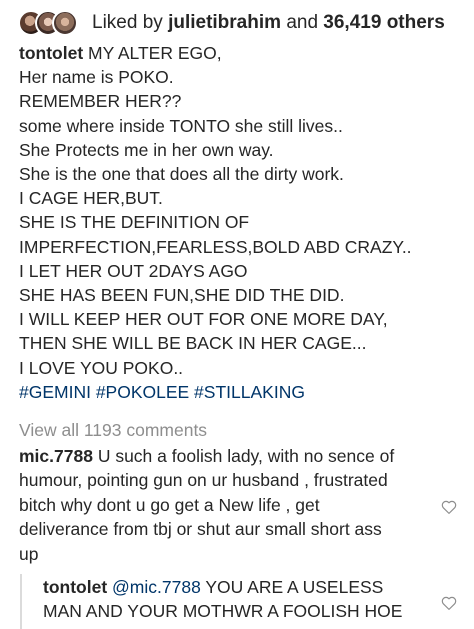  I want to click on comment-text: U such a foolish lady, with no sence of, so click(246, 456).